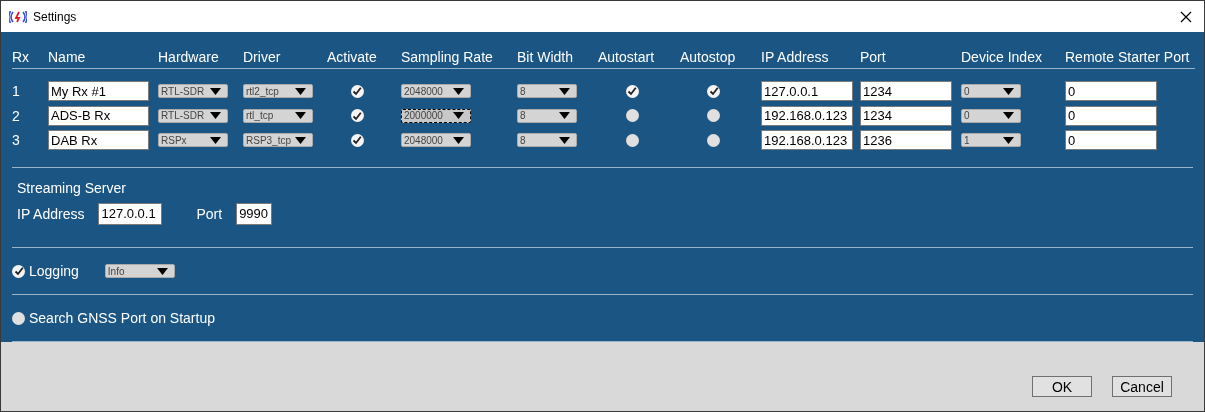 The image size is (1205, 412). I want to click on column-header: Device Index, so click(1002, 57).